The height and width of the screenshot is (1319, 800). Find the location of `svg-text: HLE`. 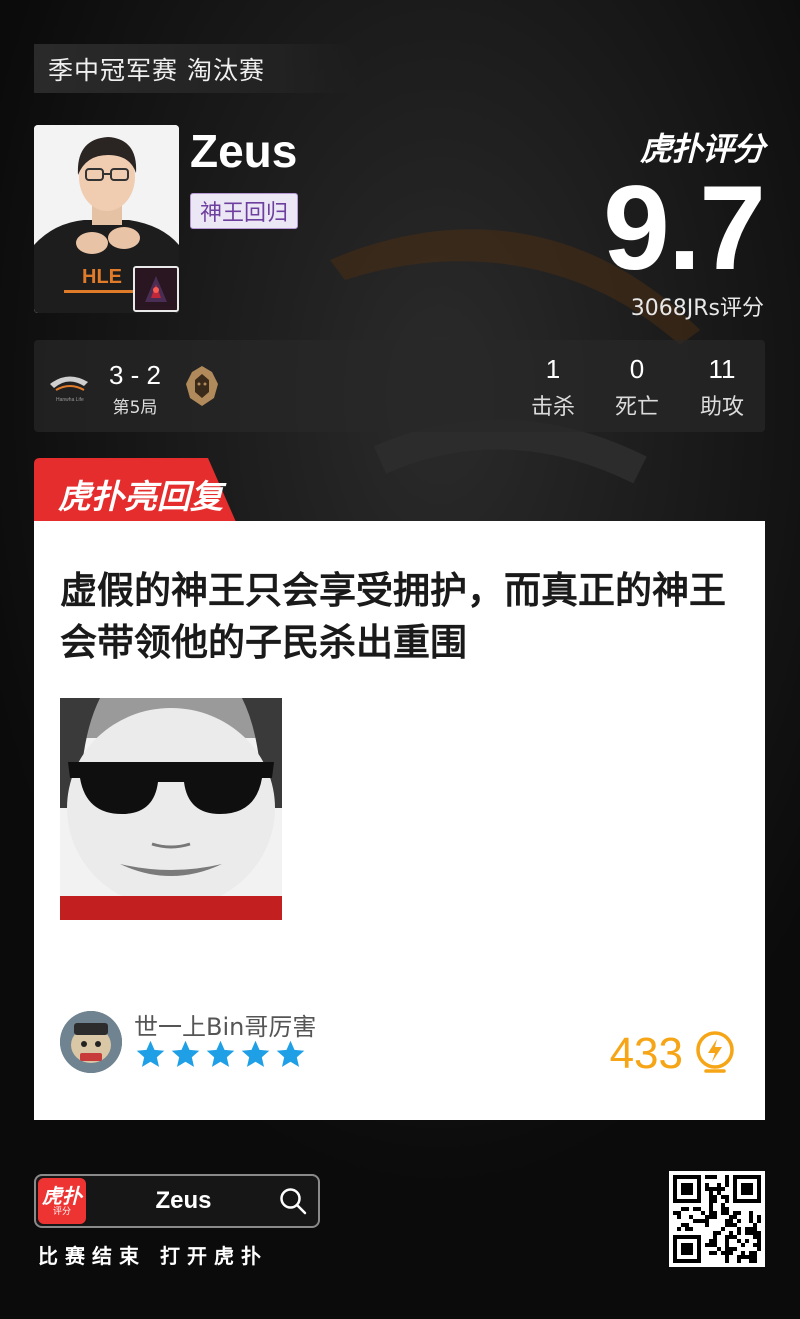

svg-text: HLE is located at coordinates (102, 277).